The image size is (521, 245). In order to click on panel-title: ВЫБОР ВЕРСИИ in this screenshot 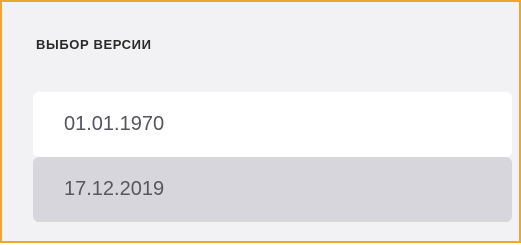, I will do `click(94, 44)`.